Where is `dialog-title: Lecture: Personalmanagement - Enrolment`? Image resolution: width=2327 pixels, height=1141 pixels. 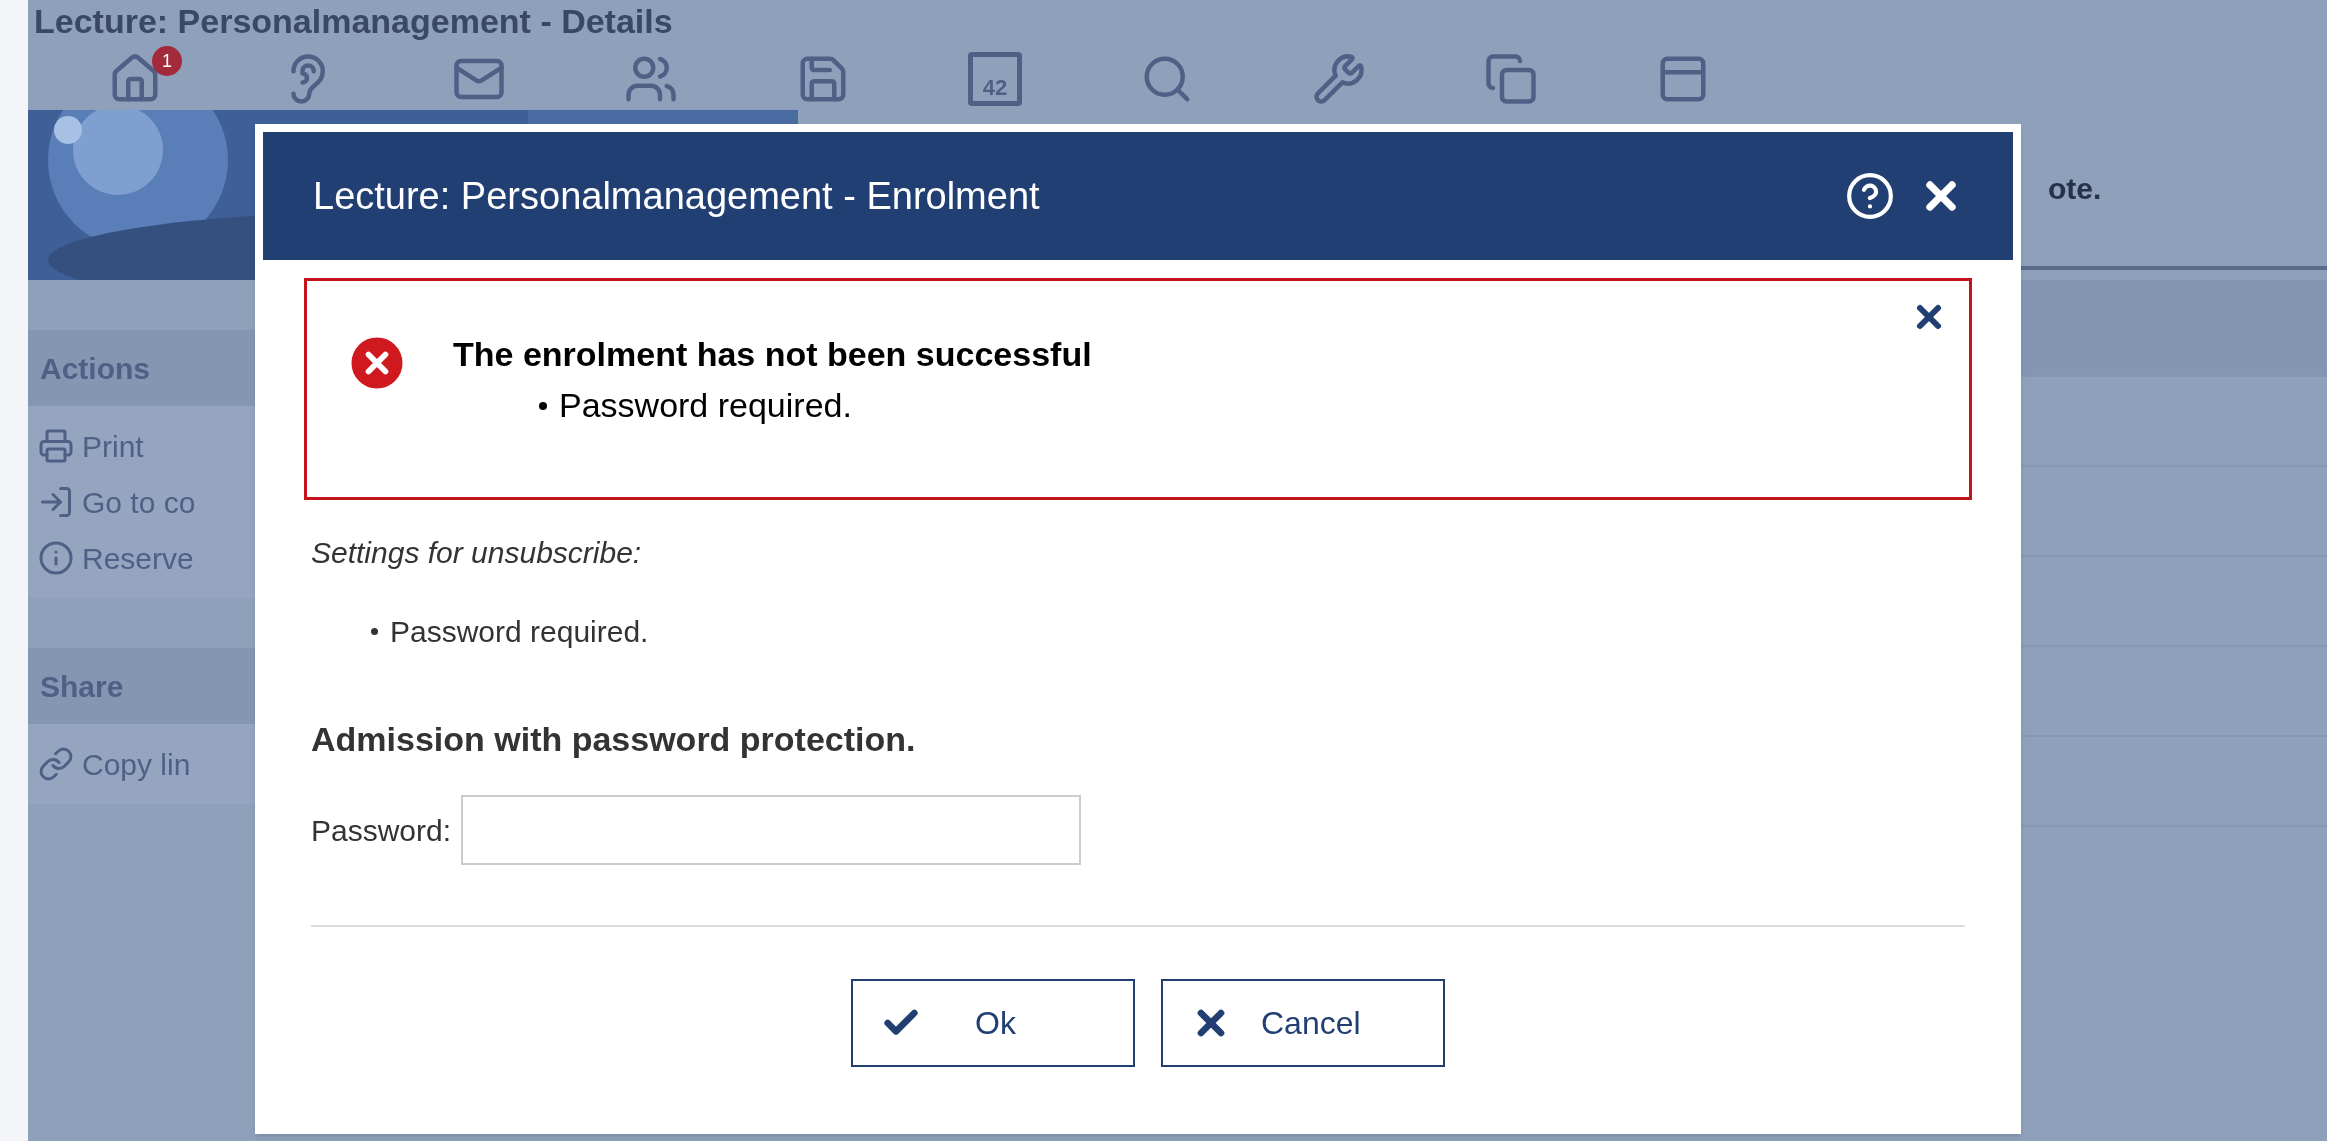 dialog-title: Lecture: Personalmanagement - Enrolment is located at coordinates (677, 196).